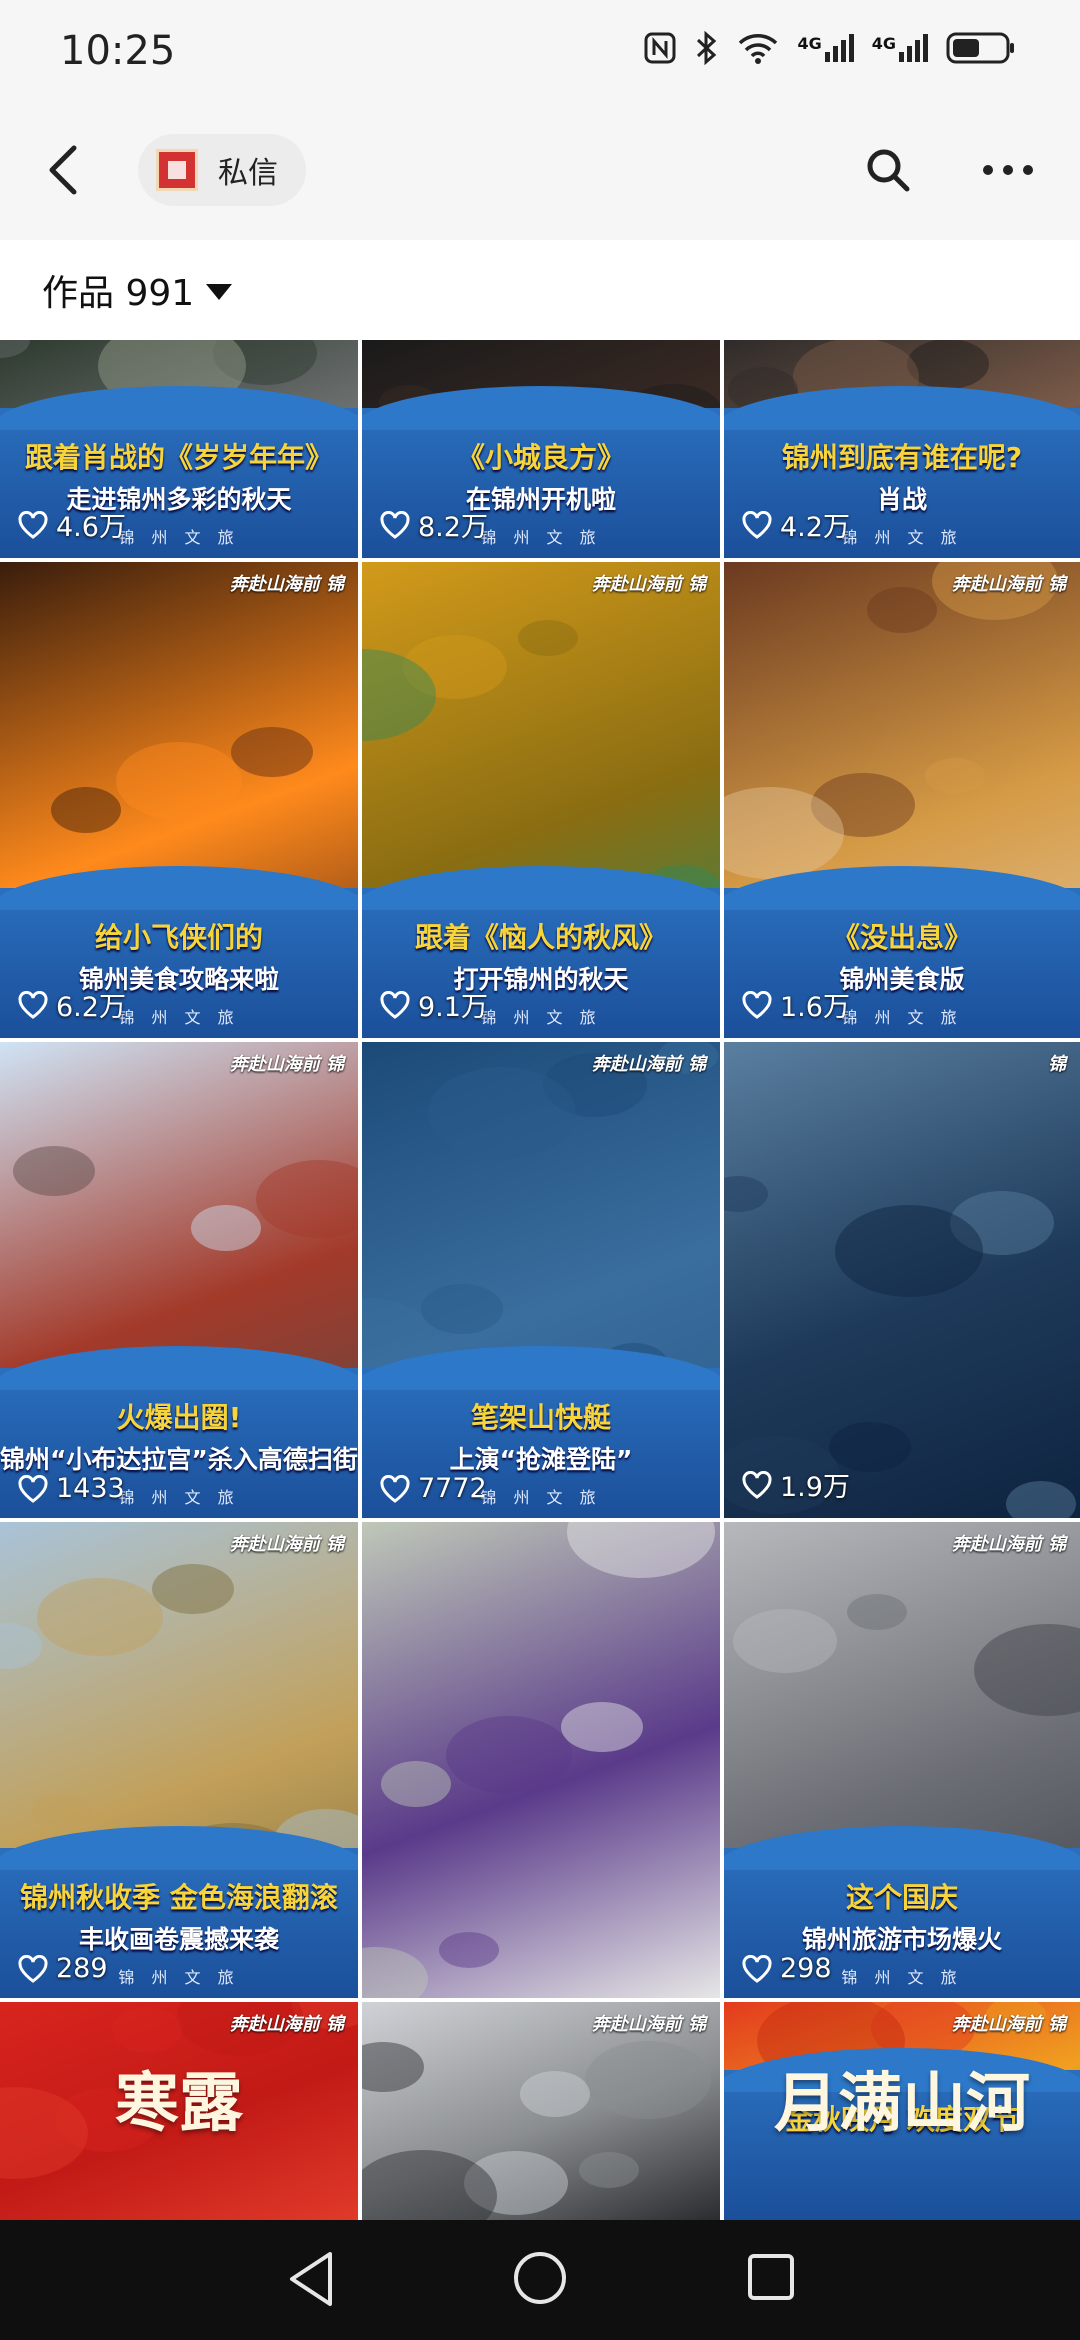 This screenshot has height=2340, width=1080. I want to click on tile-subtitle: 丰收画卷震撼来袭, so click(178, 1939).